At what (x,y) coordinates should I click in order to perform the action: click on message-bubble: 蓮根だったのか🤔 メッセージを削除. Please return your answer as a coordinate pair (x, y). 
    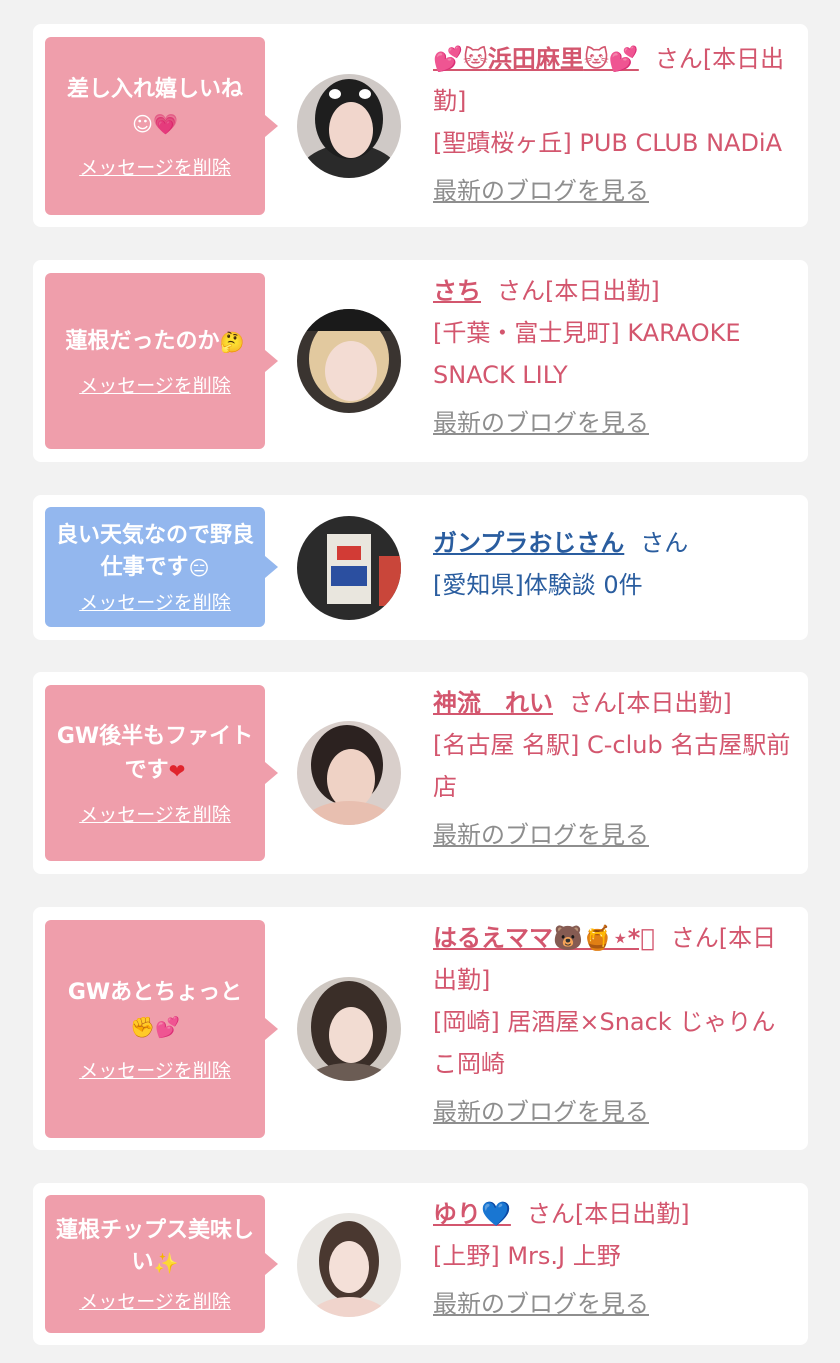
    Looking at the image, I should click on (161, 361).